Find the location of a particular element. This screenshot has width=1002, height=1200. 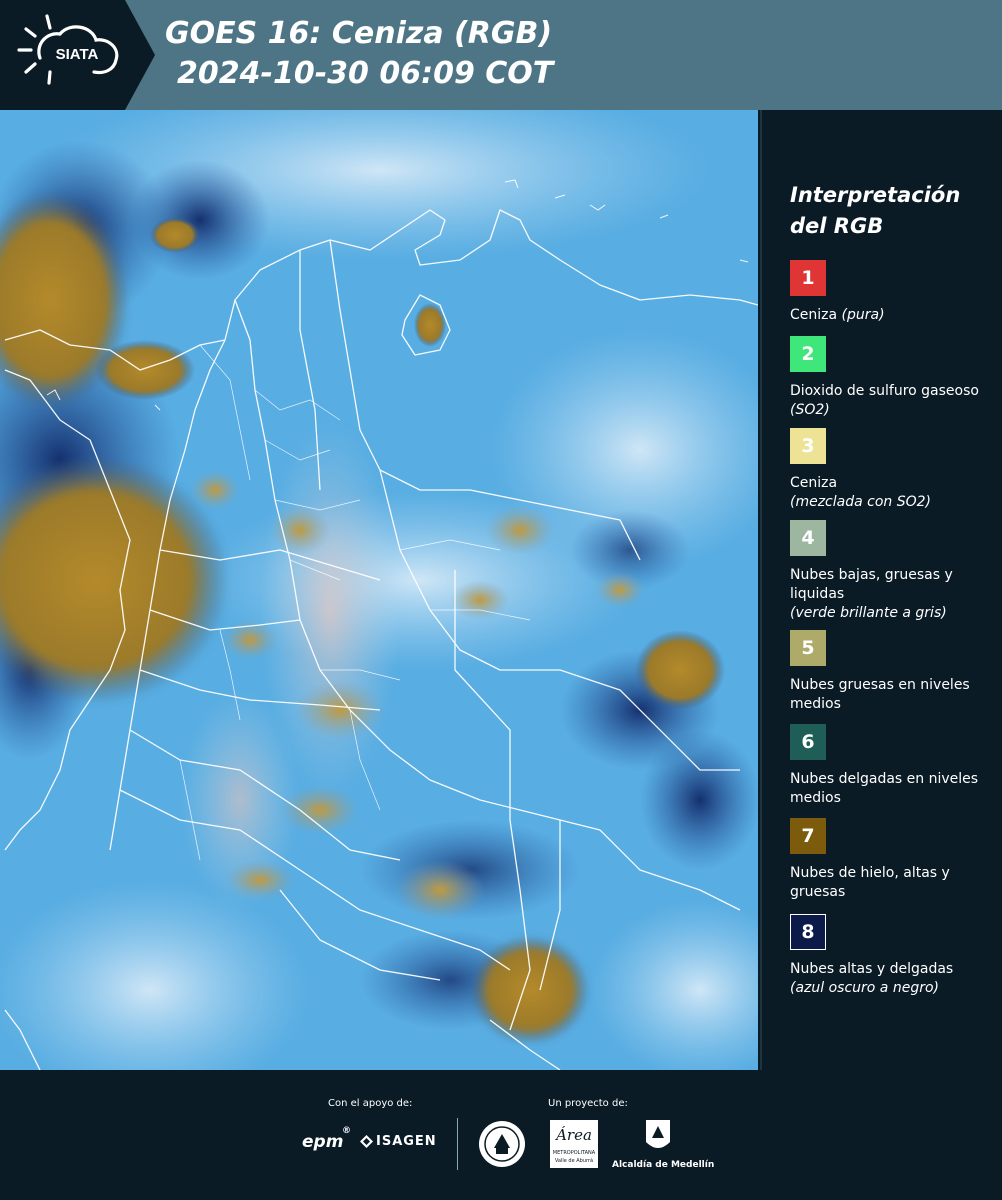

title-line-product: GOES 16: Ceniza (RGB) is located at coordinates (359, 33).